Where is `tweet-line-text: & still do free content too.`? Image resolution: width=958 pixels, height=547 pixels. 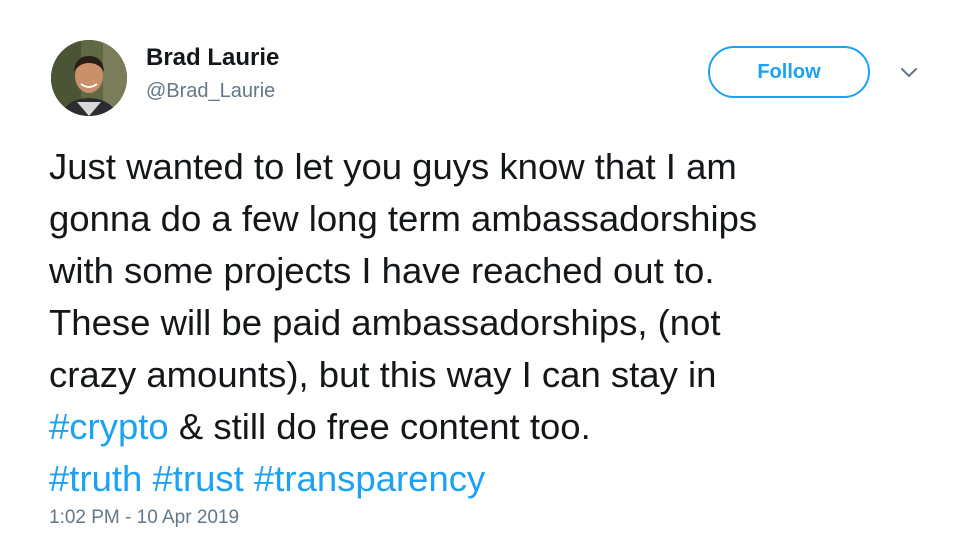
tweet-line-text: & still do free content too. is located at coordinates (379, 426).